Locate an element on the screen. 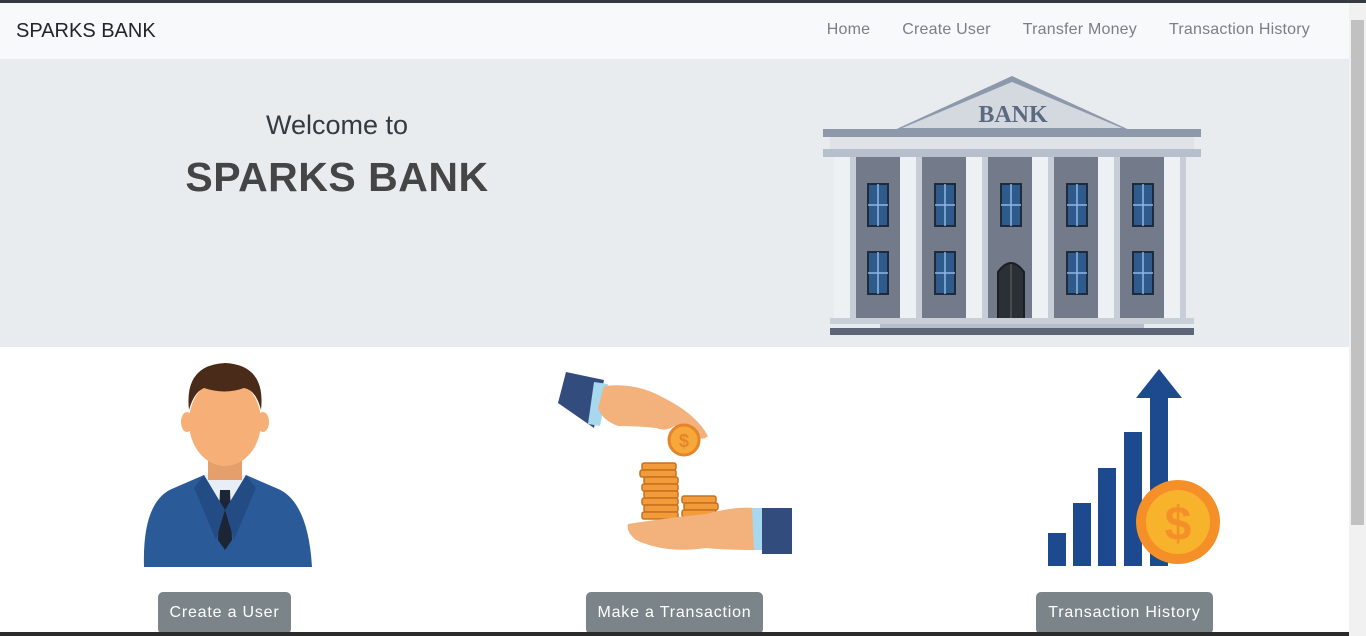 This screenshot has height=636, width=1366. nav-link-home: Home is located at coordinates (848, 30).